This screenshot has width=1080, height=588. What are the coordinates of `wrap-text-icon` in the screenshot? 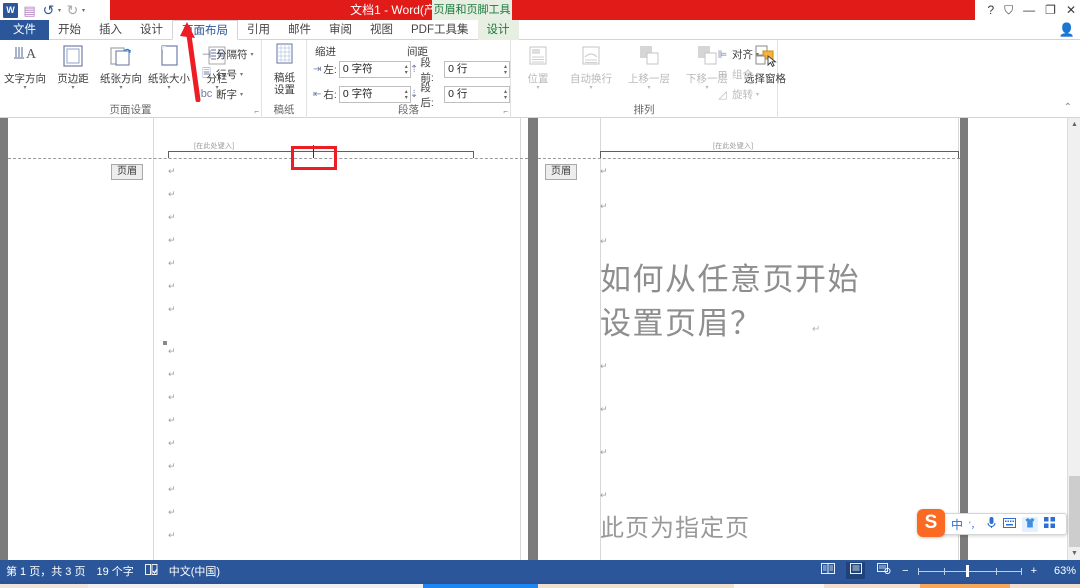 It's located at (591, 58).